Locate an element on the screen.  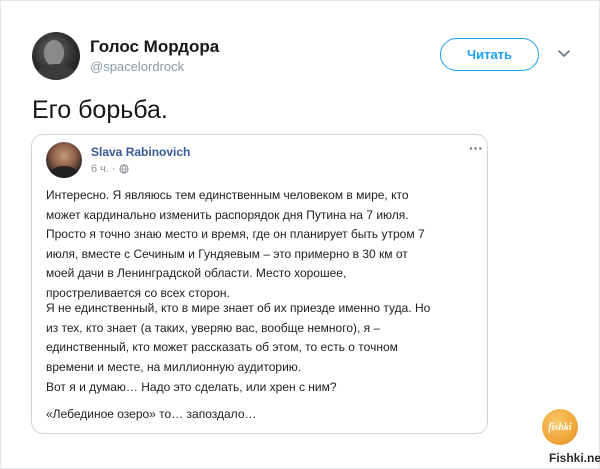
more-options-icon: ··· is located at coordinates (476, 148).